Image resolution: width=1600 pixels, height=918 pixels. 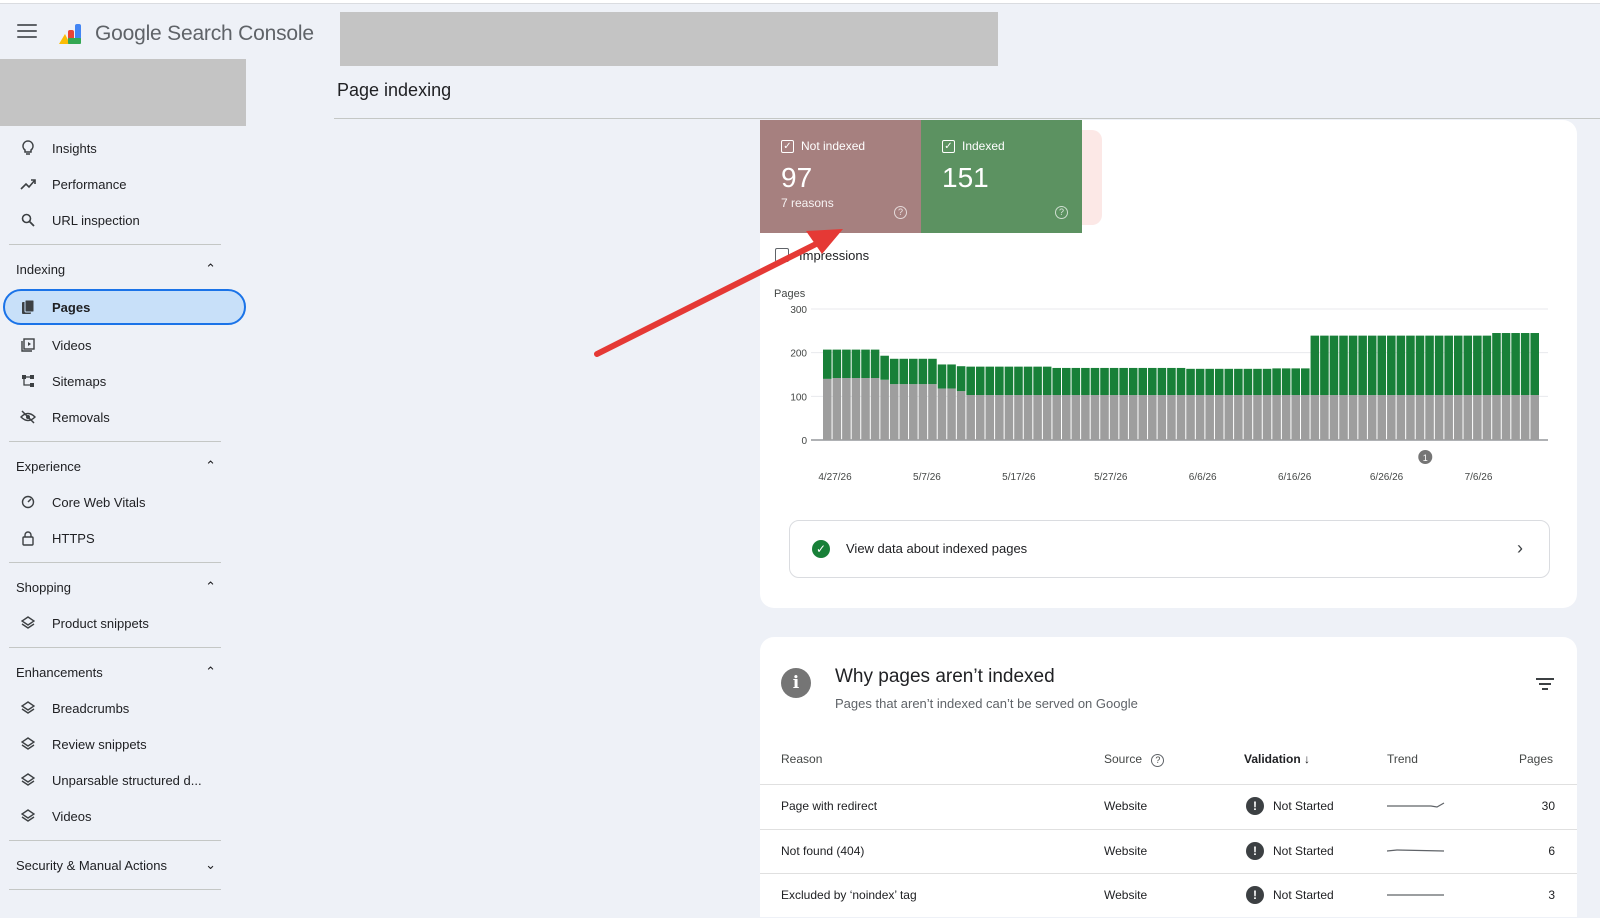 I want to click on col-source-label: Source, so click(x=1123, y=759).